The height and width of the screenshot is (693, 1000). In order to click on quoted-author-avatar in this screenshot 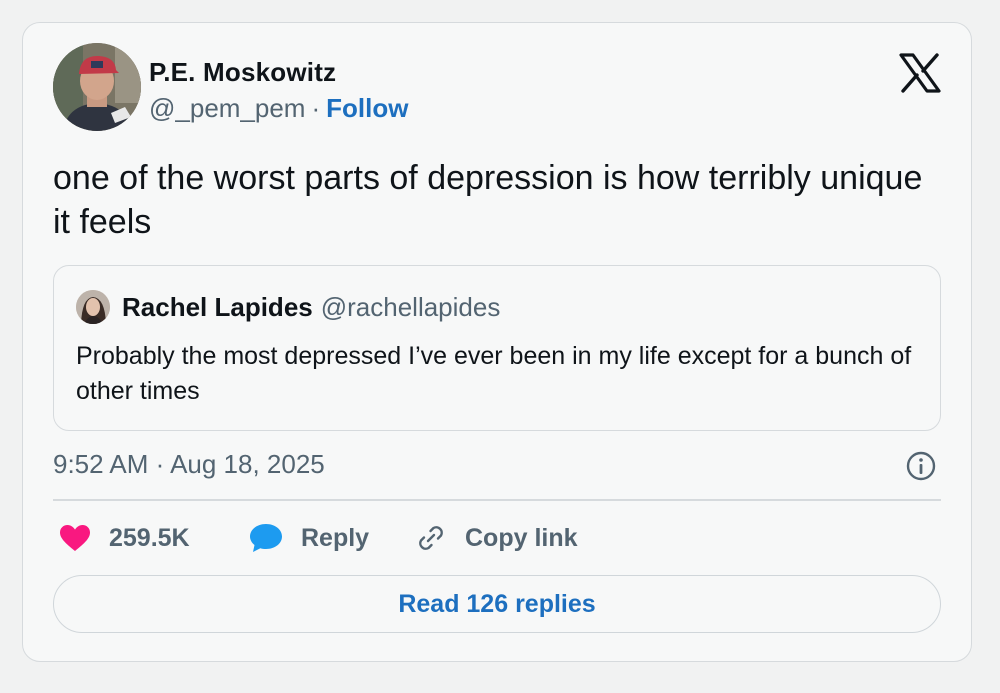, I will do `click(93, 307)`.